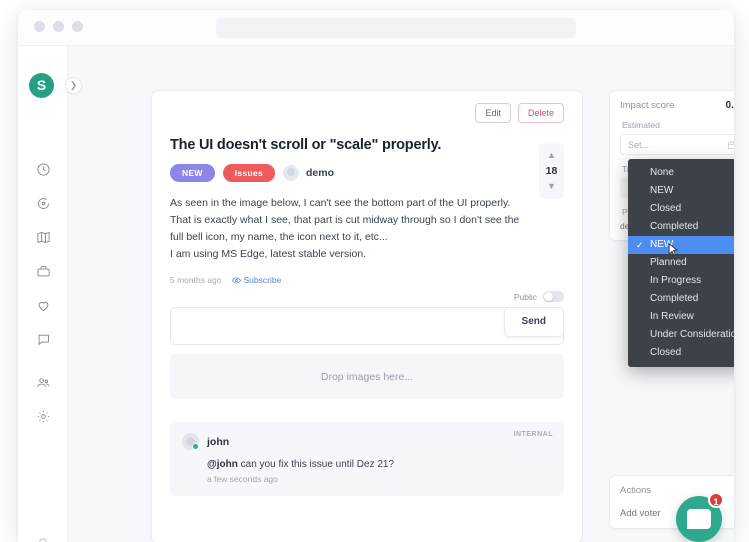  What do you see at coordinates (681, 281) in the screenshot?
I see `status-option-in-progress: In Progress` at bounding box center [681, 281].